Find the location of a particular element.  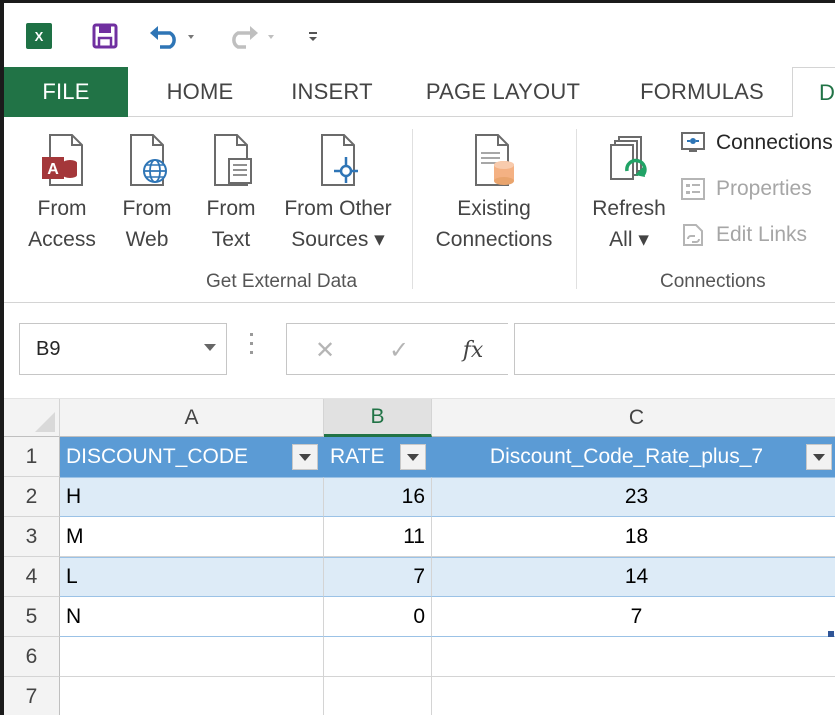

column-header-c: C is located at coordinates (633, 418).